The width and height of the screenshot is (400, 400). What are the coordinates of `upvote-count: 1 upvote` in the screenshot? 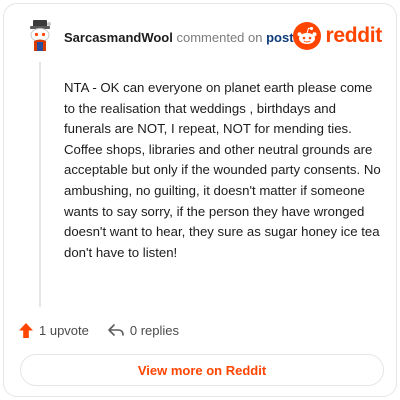 It's located at (64, 330).